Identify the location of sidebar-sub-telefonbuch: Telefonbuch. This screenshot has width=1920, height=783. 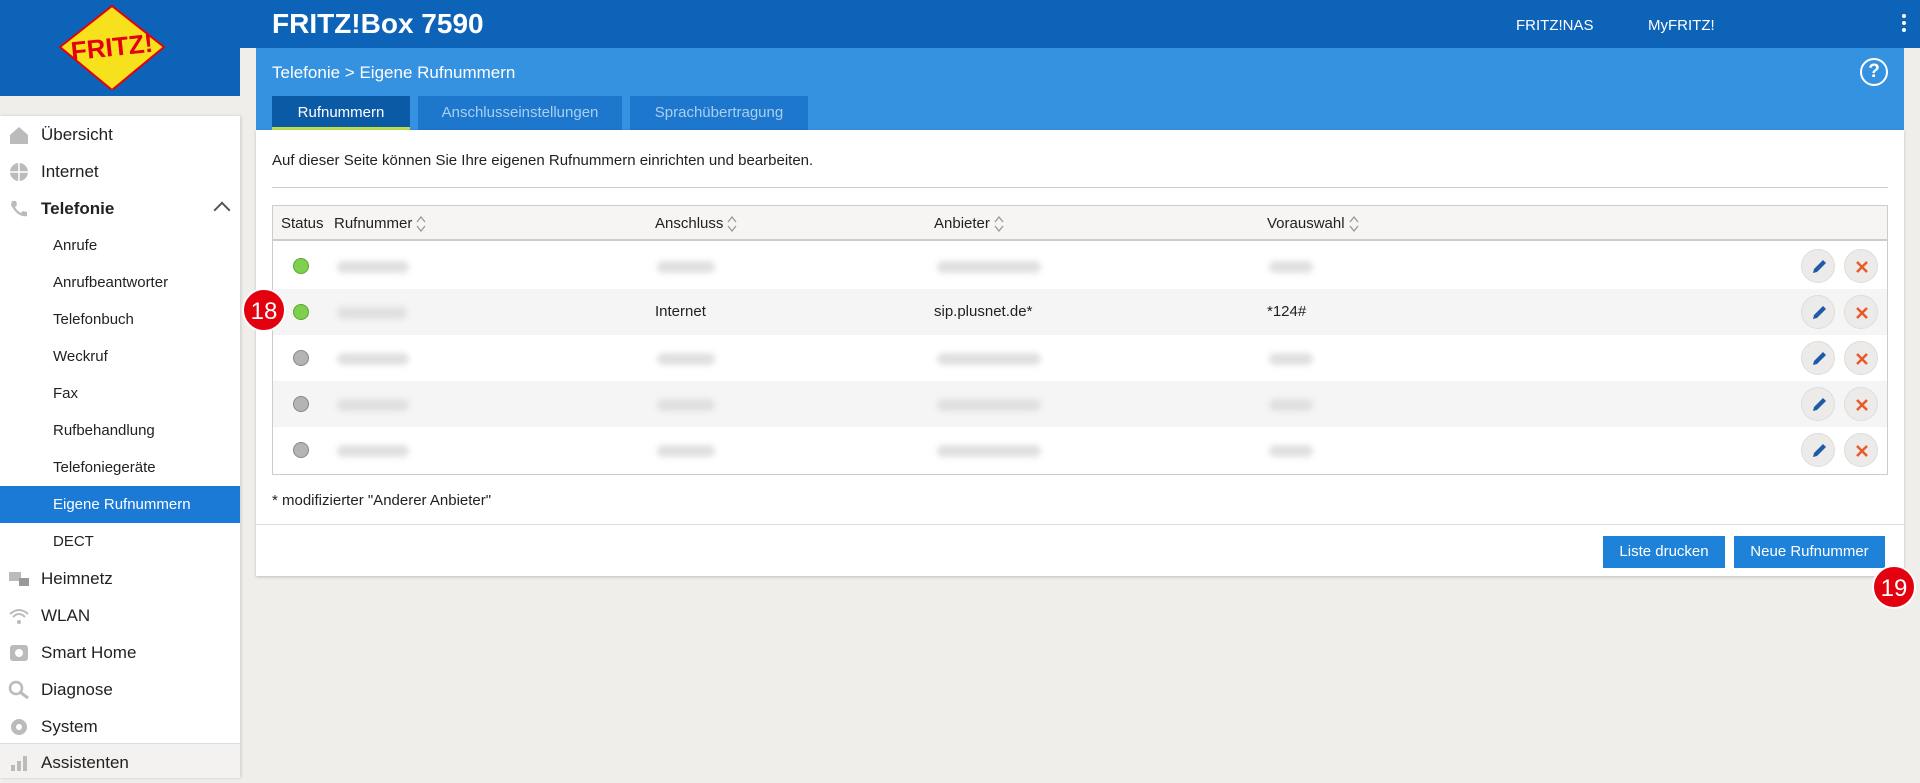
(120, 319).